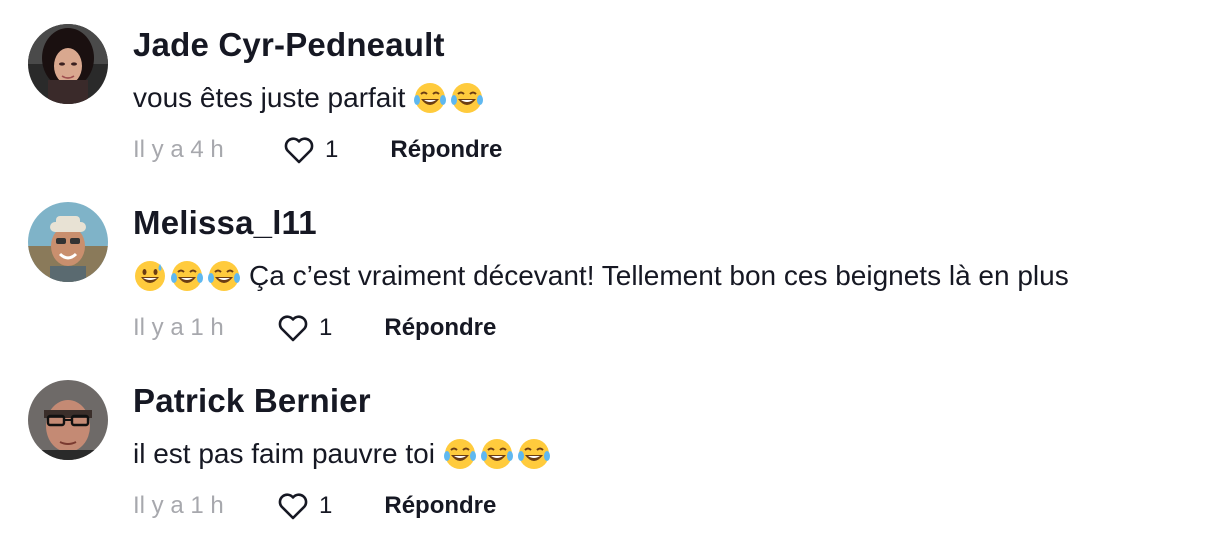 The width and height of the screenshot is (1216, 546). I want to click on comment-text: vous êtes juste parfait, so click(308, 98).